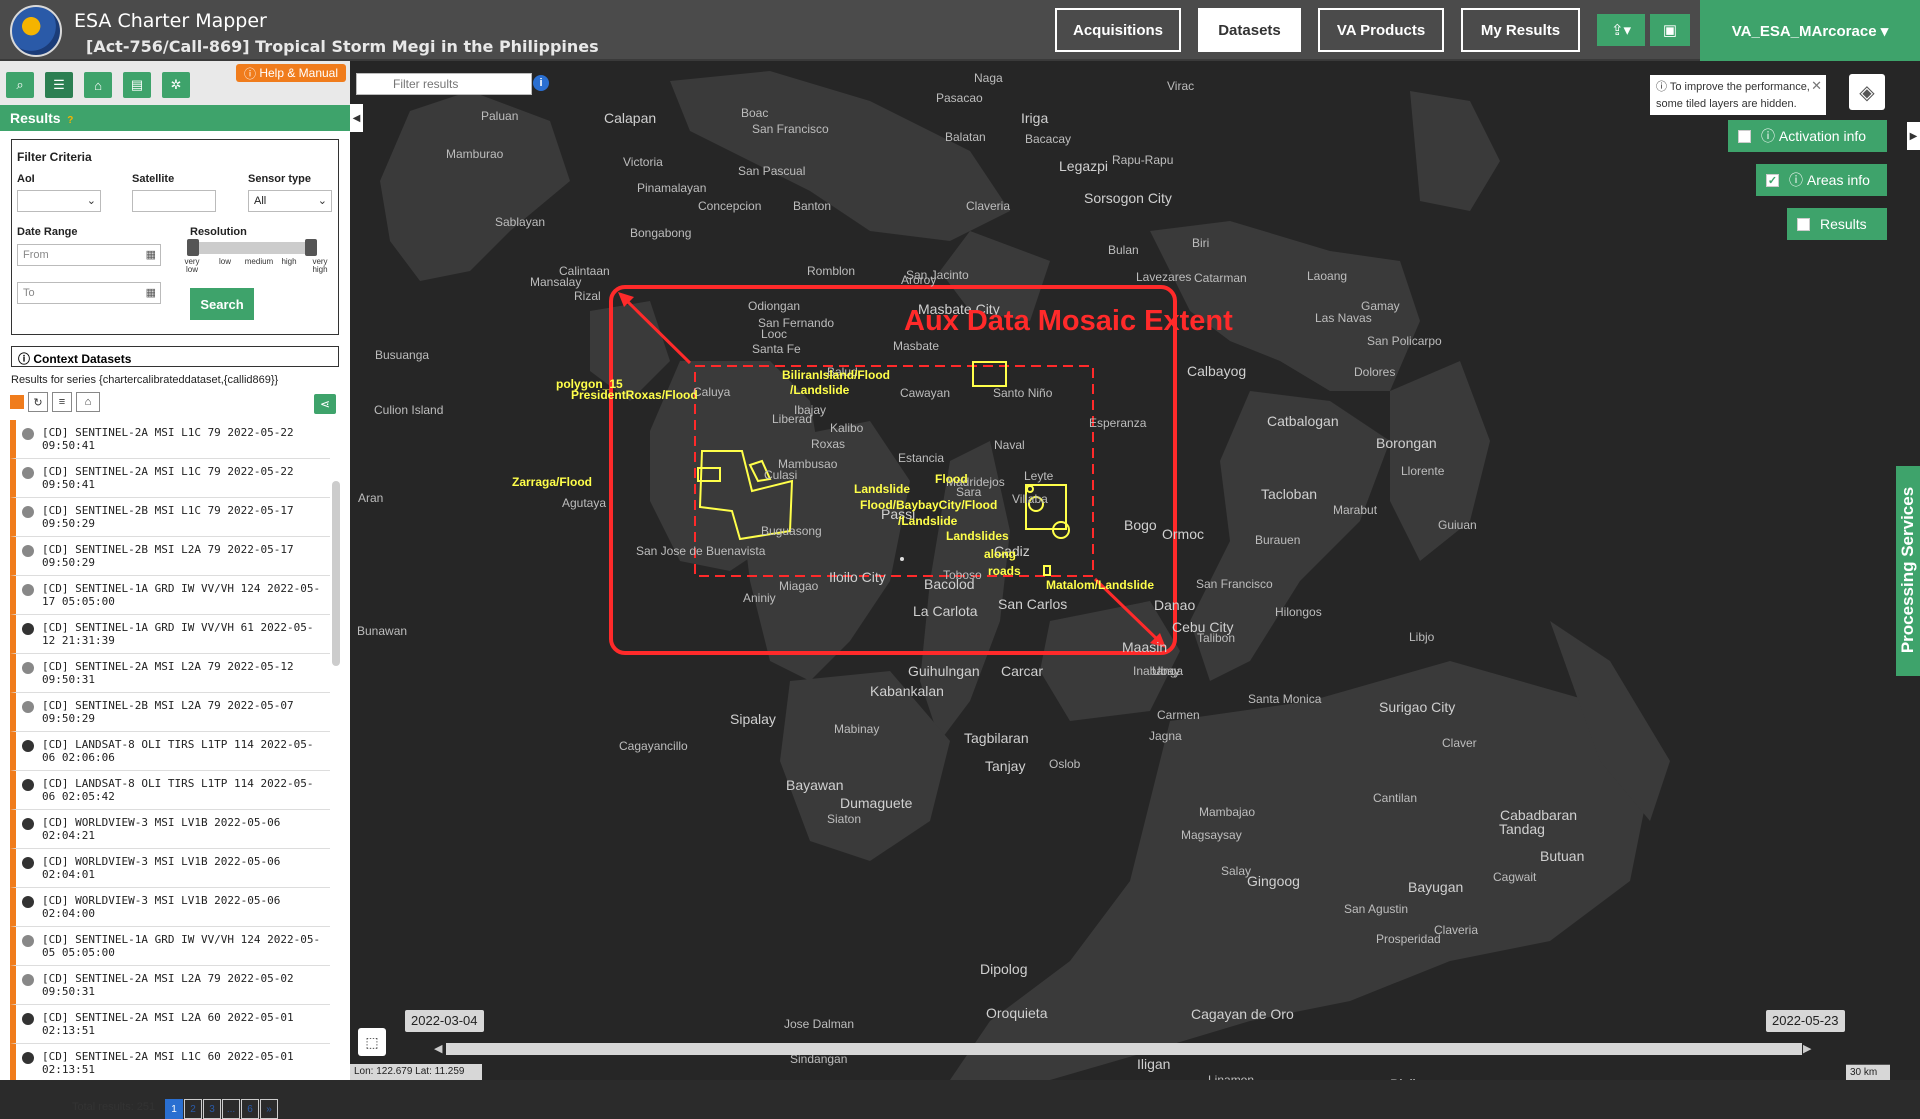  What do you see at coordinates (89, 255) in the screenshot?
I see `date-from-input: From ▦` at bounding box center [89, 255].